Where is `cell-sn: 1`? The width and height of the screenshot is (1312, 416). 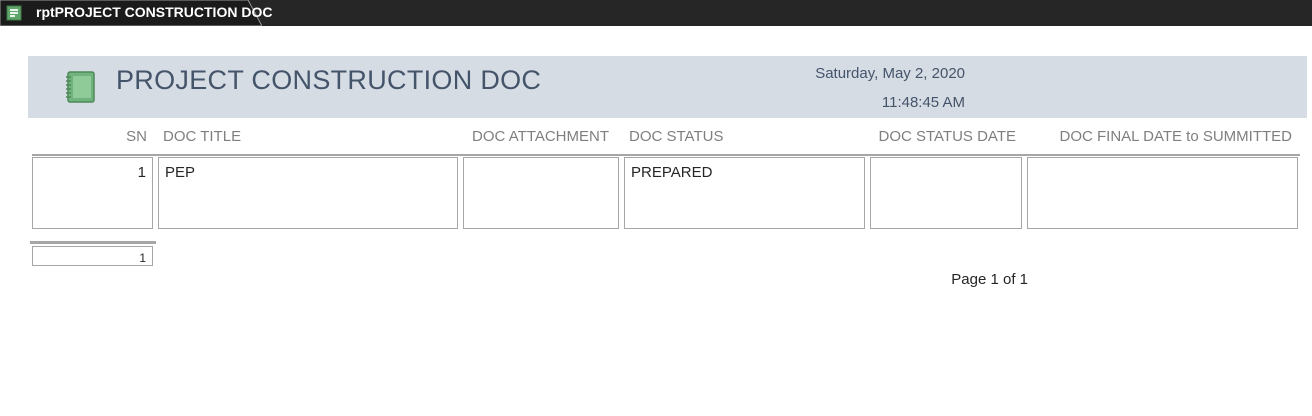
cell-sn: 1 is located at coordinates (92, 193).